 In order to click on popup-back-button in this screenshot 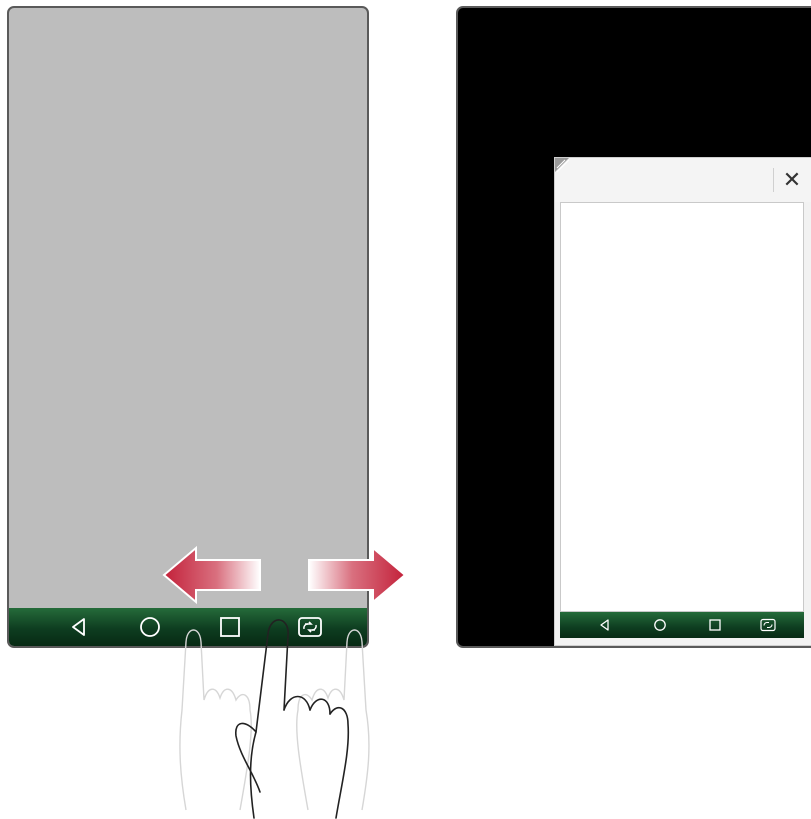, I will do `click(605, 625)`.